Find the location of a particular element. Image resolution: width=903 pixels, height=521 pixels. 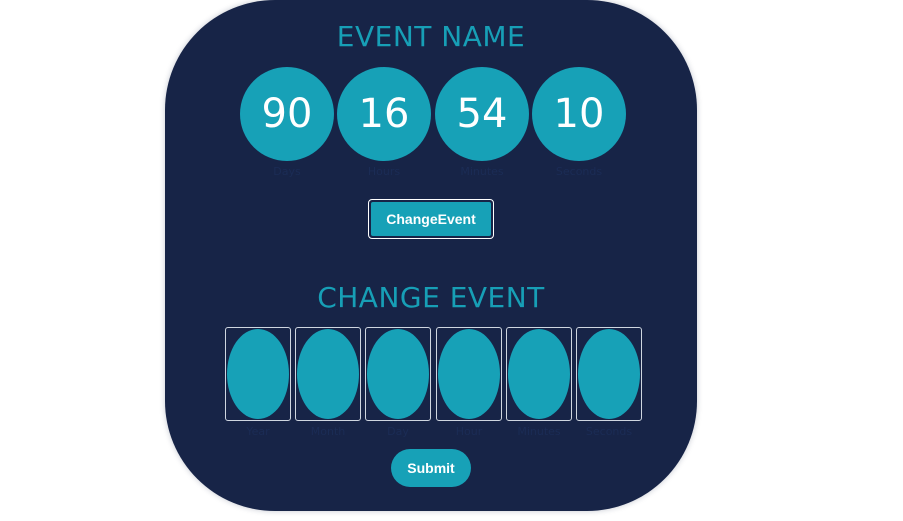

timer-days: 90 Days is located at coordinates (287, 122).